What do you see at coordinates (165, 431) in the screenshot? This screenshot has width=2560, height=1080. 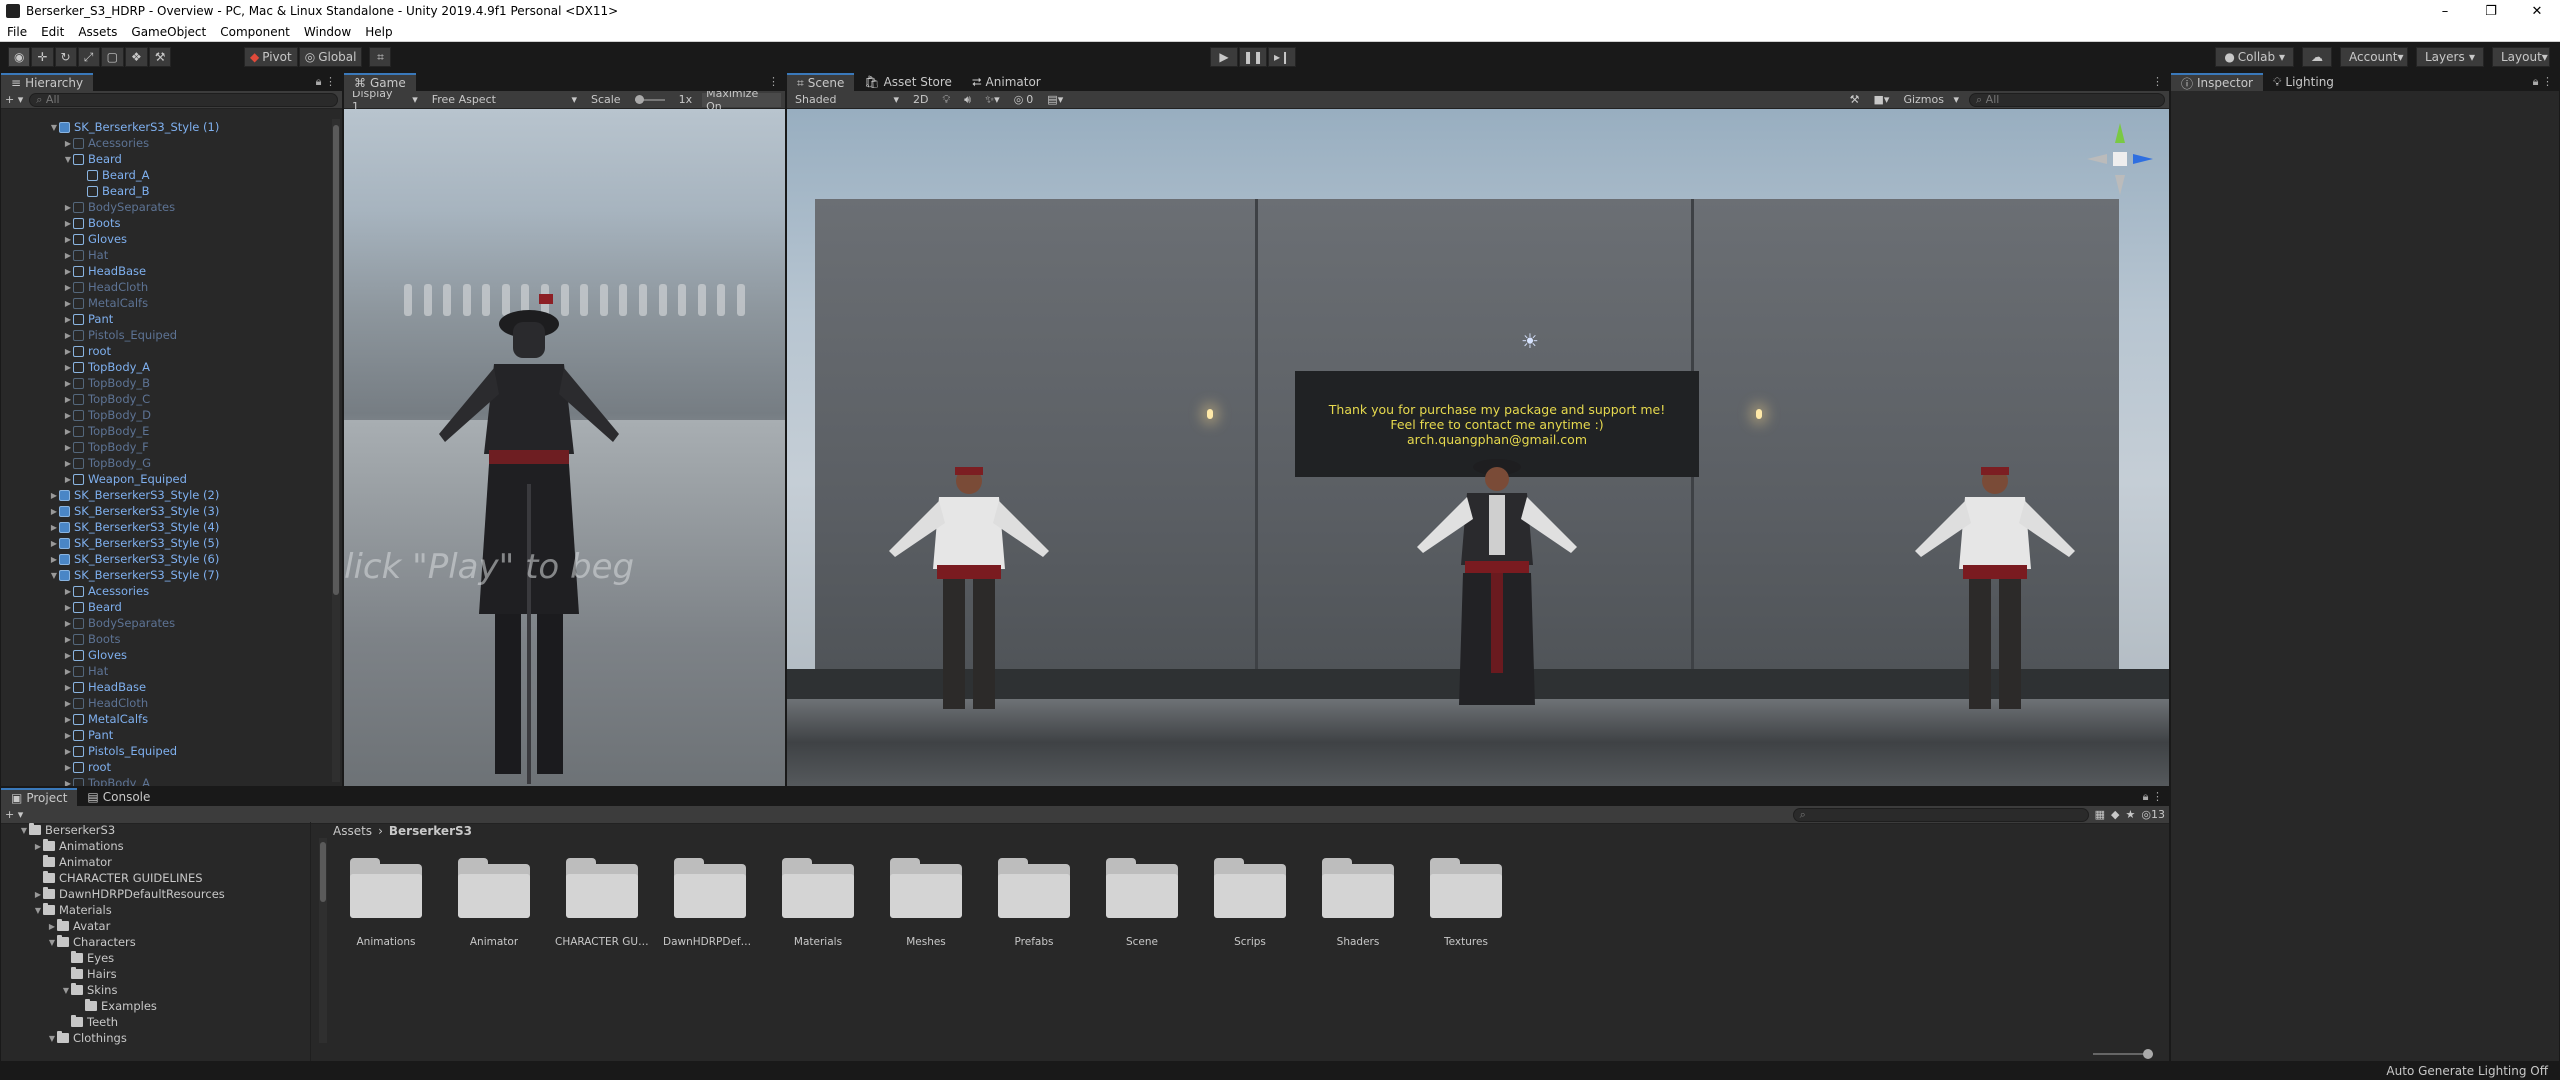 I see `hierarchy-row: ▶ TopBody_E` at bounding box center [165, 431].